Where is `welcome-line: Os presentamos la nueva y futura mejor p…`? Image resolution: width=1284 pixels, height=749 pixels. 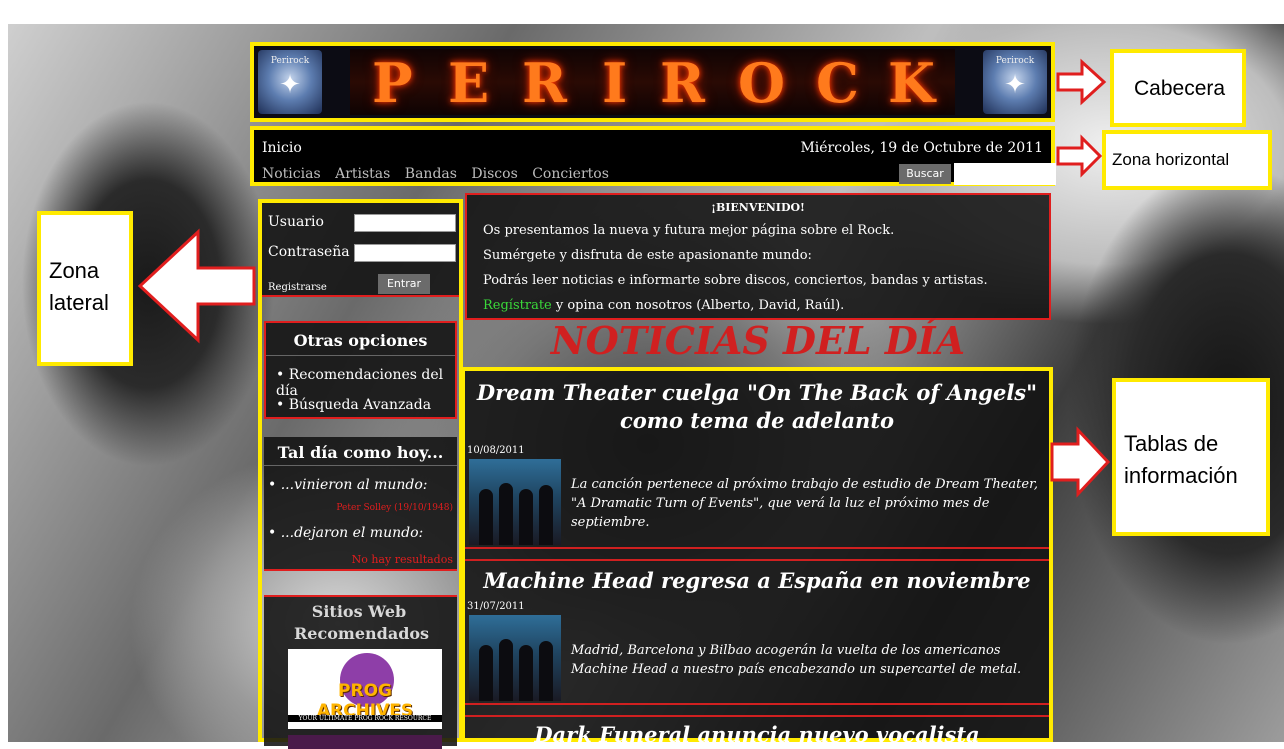 welcome-line: Os presentamos la nueva y futura mejor p… is located at coordinates (689, 230).